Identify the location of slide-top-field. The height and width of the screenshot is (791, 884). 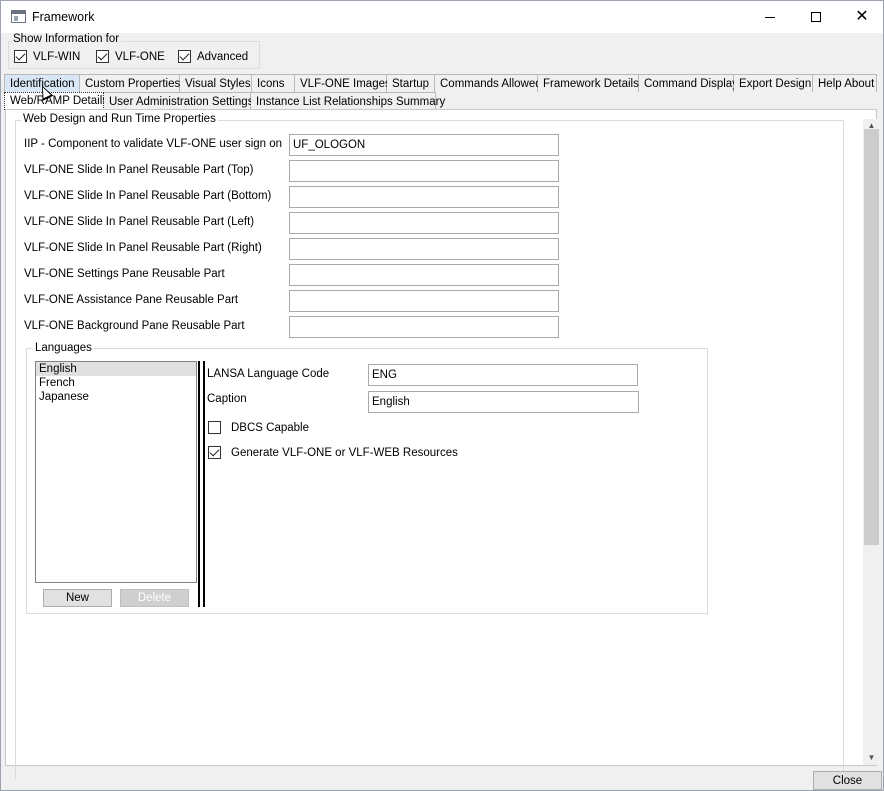
(424, 171).